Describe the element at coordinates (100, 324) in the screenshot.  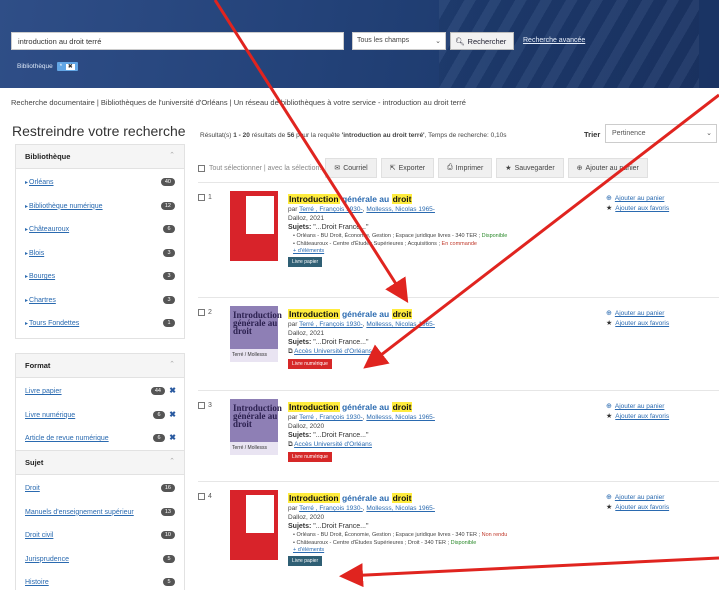
I see `facet-item: ▸ Tours Fondettes 1` at that location.